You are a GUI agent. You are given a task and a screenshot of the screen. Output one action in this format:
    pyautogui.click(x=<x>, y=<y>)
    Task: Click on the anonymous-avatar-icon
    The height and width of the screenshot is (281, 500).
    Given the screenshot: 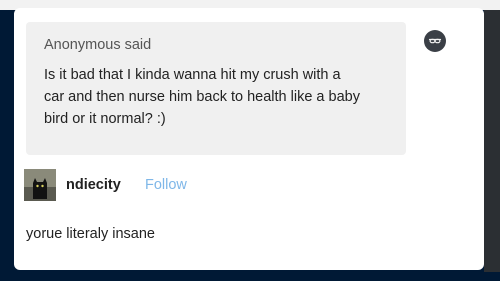 What is the action you would take?
    pyautogui.click(x=435, y=41)
    